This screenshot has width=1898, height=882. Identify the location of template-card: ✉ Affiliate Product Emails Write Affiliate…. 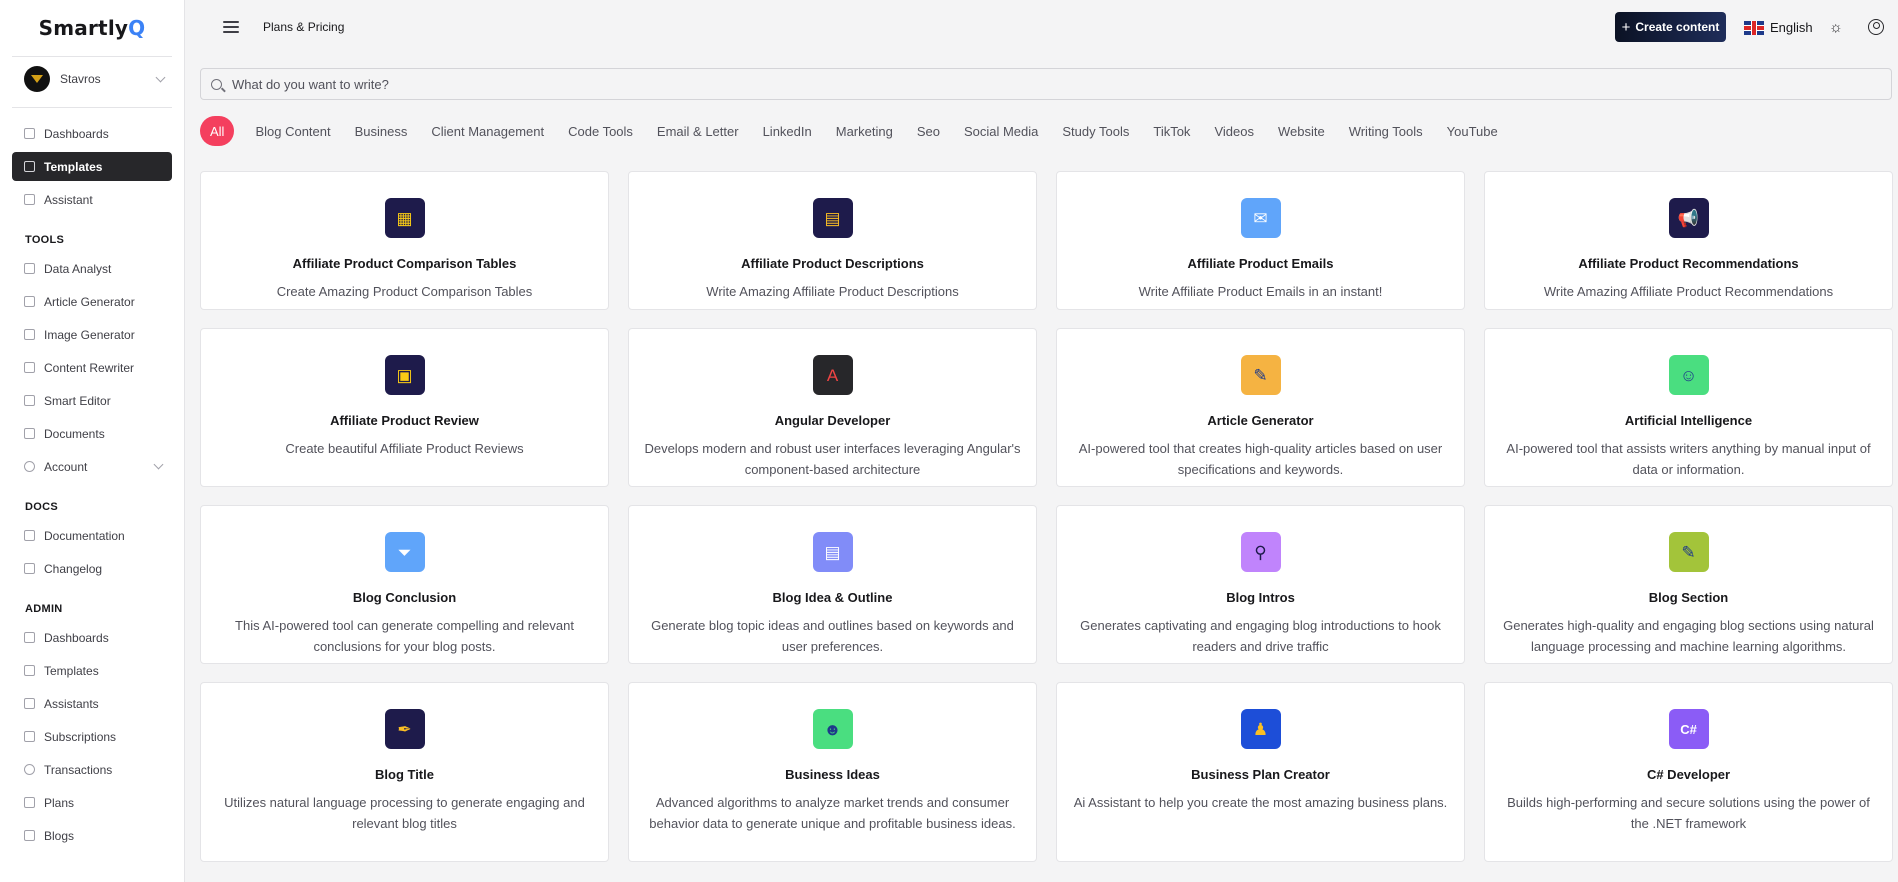
(1260, 240).